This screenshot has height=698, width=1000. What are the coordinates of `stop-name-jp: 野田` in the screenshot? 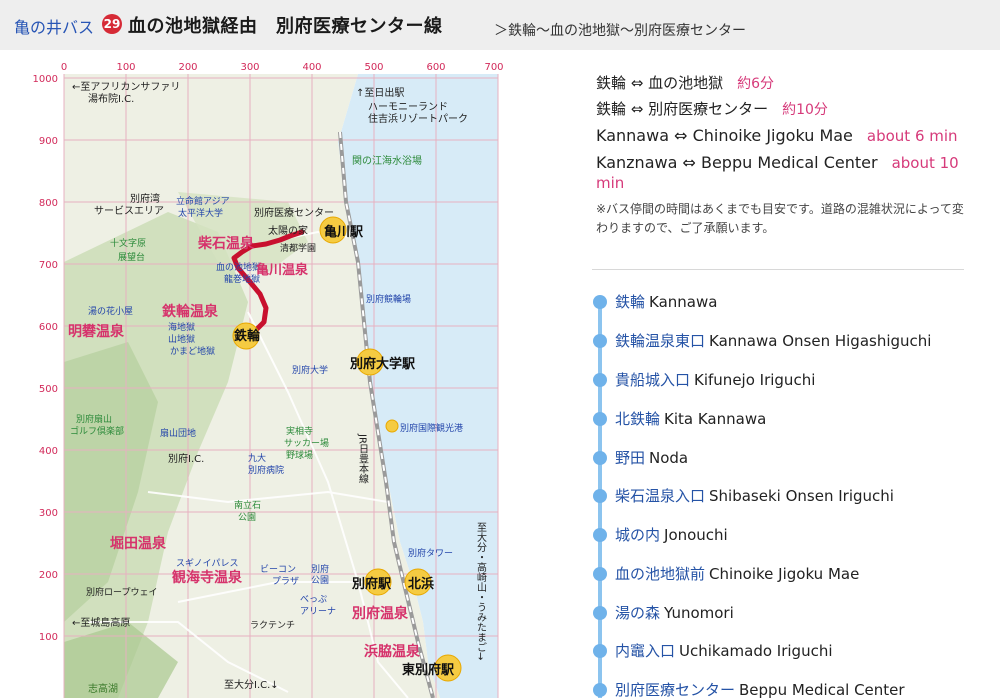 It's located at (630, 458).